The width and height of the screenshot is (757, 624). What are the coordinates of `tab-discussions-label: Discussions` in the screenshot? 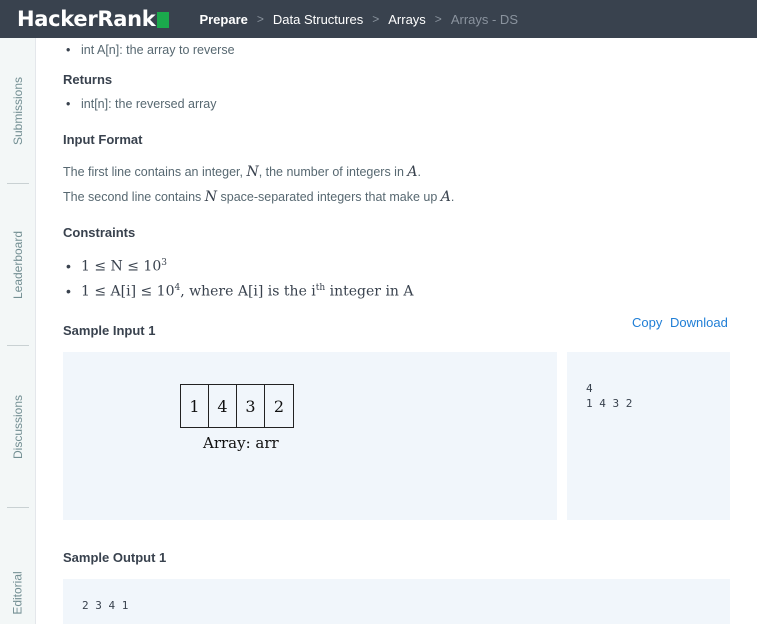 It's located at (18, 426).